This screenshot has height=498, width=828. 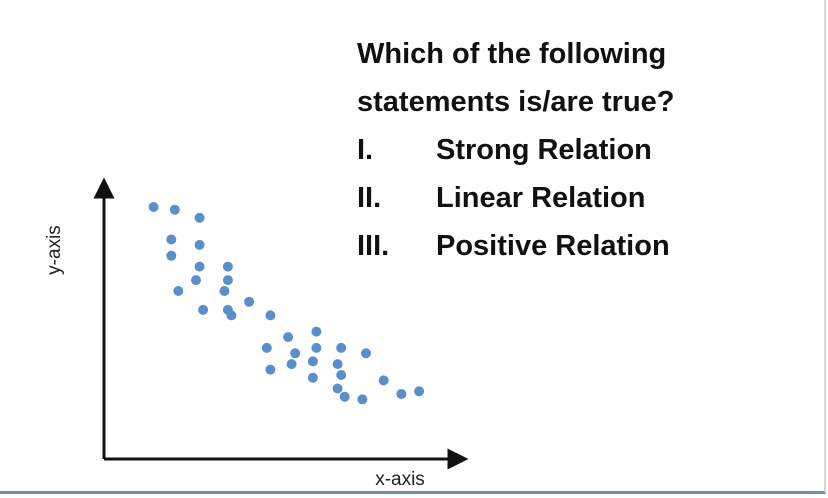 I want to click on y-axis-label: y-axis, so click(x=54, y=250).